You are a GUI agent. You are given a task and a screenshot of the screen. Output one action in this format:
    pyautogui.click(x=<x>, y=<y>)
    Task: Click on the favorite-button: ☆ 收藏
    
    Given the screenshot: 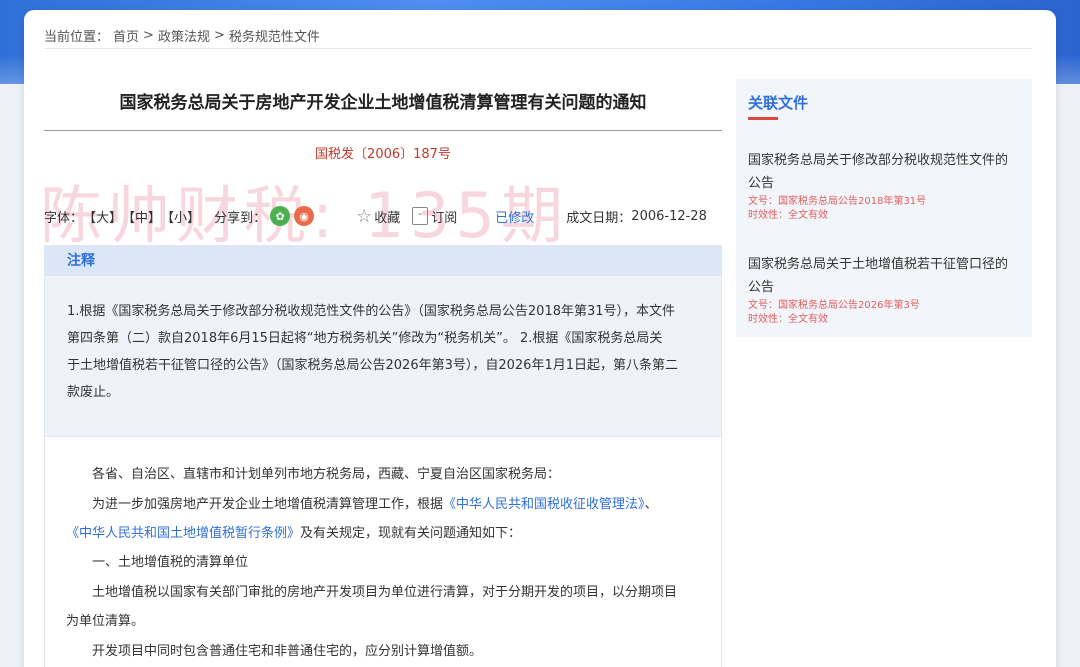 What is the action you would take?
    pyautogui.click(x=378, y=216)
    